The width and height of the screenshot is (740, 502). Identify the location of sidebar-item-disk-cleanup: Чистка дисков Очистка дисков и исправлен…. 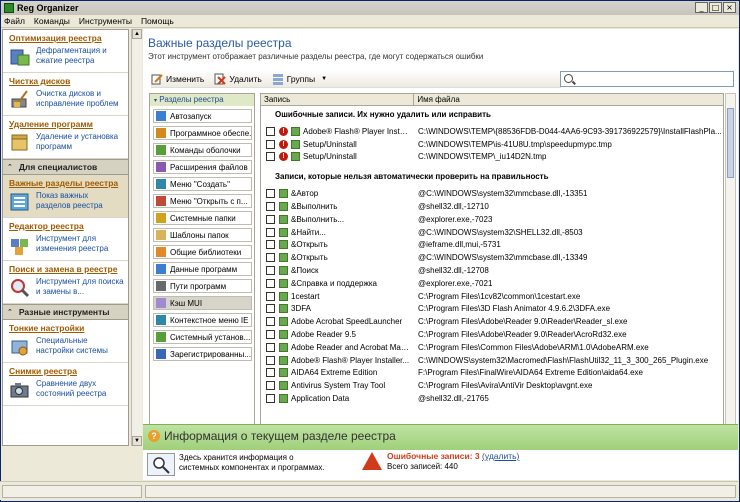
(65, 94).